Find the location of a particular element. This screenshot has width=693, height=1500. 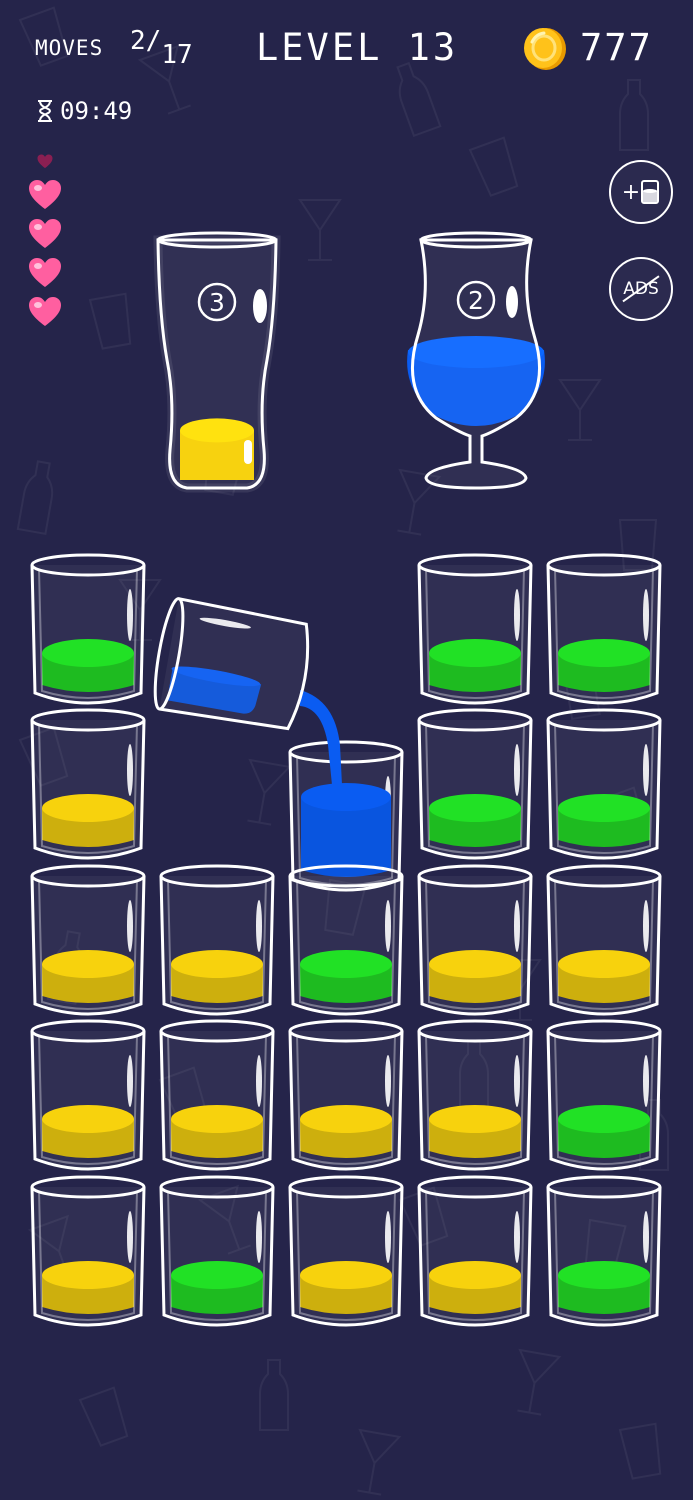

cup-r0-c4 is located at coordinates (604, 629).